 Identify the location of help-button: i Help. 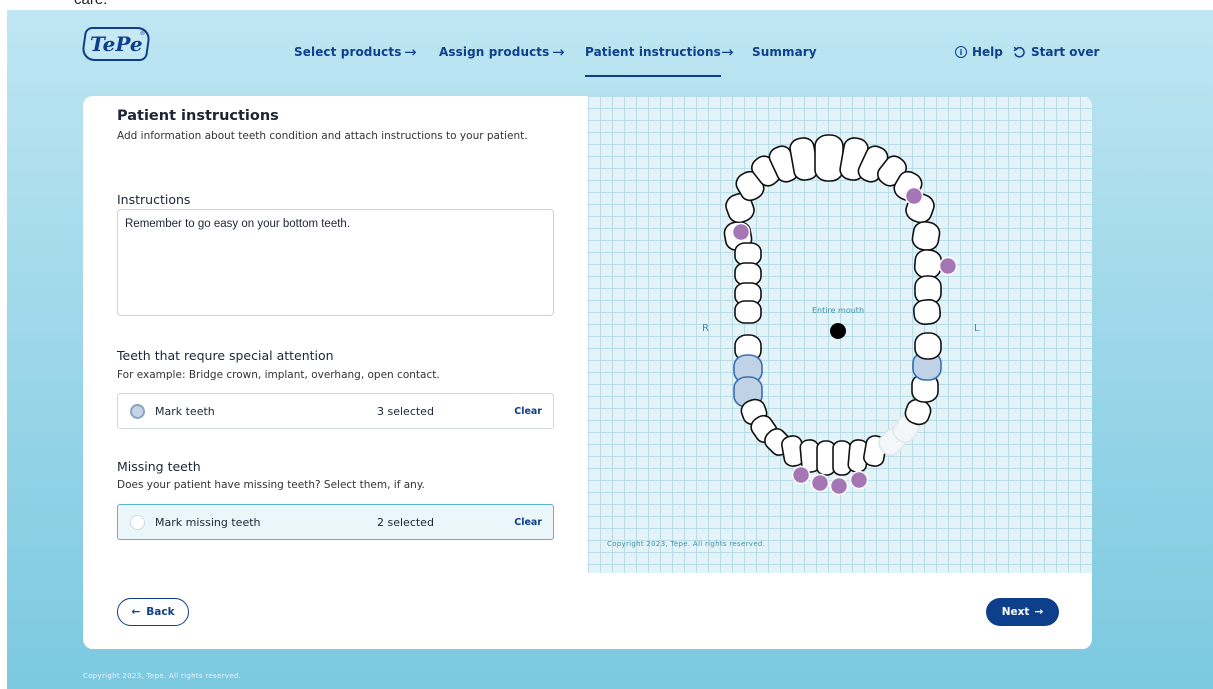
(979, 52).